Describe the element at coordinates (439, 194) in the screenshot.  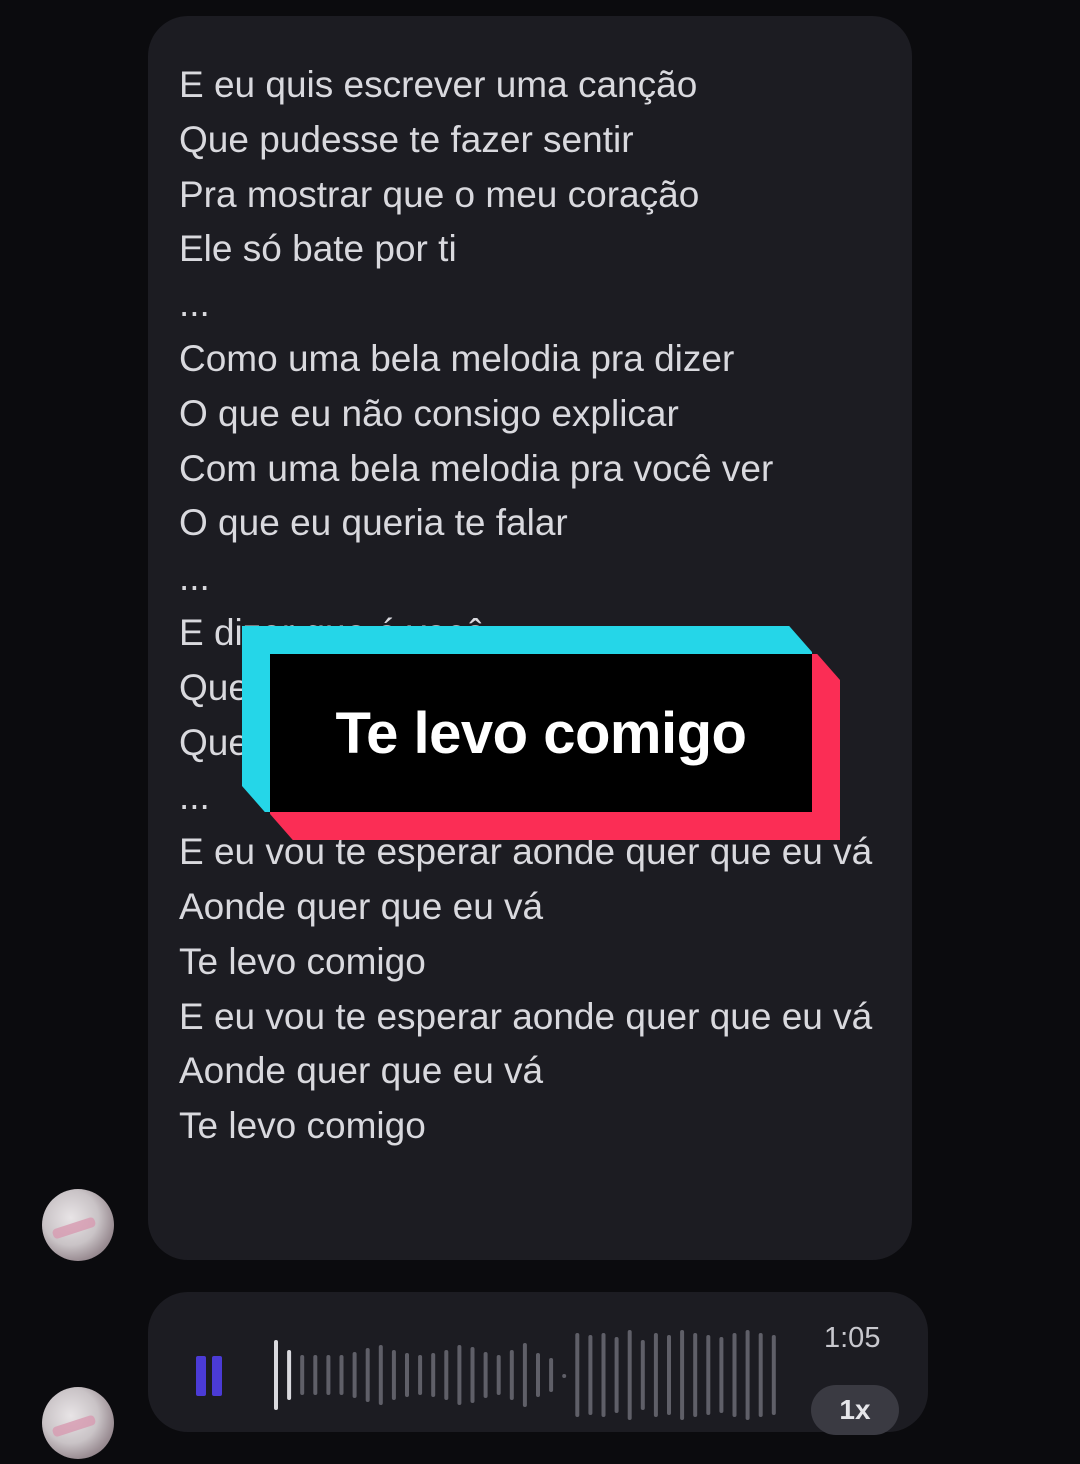
I see `lyric-line: Pra mostrar que o meu coração` at that location.